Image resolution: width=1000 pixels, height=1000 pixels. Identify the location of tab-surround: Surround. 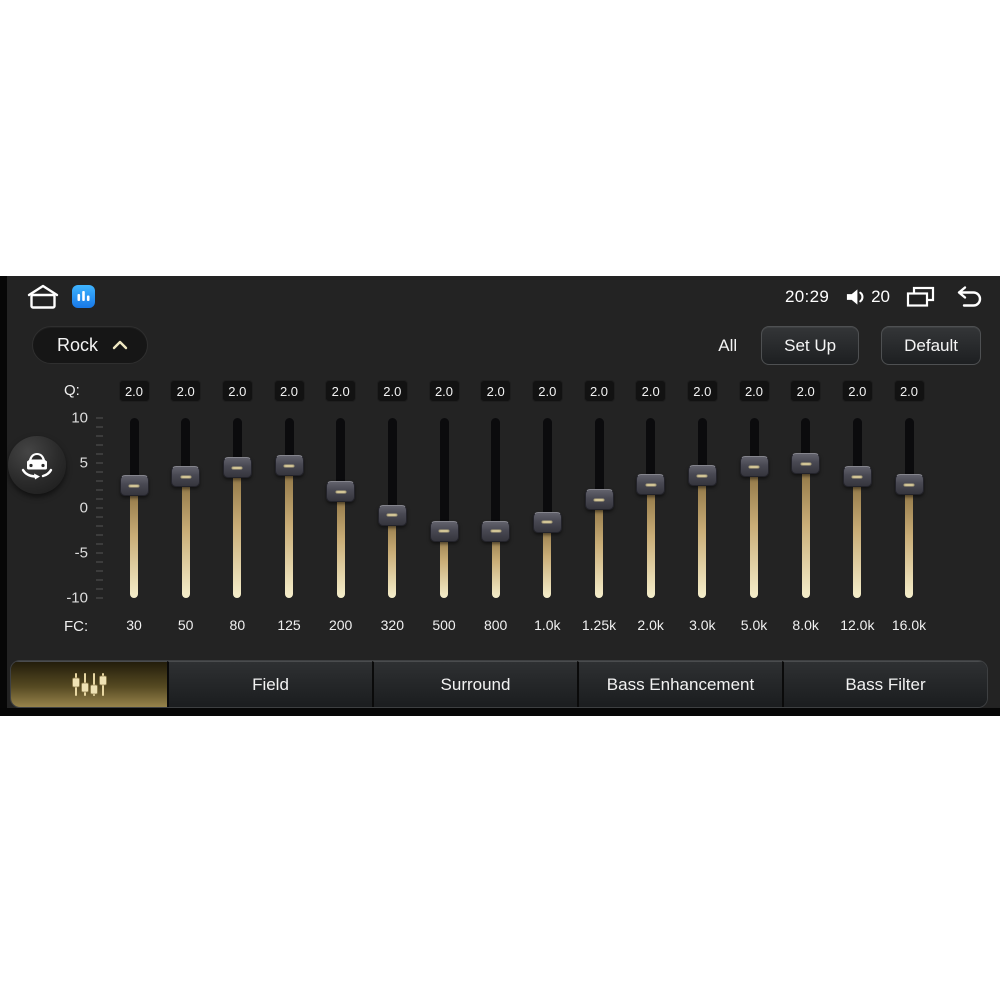
(474, 684).